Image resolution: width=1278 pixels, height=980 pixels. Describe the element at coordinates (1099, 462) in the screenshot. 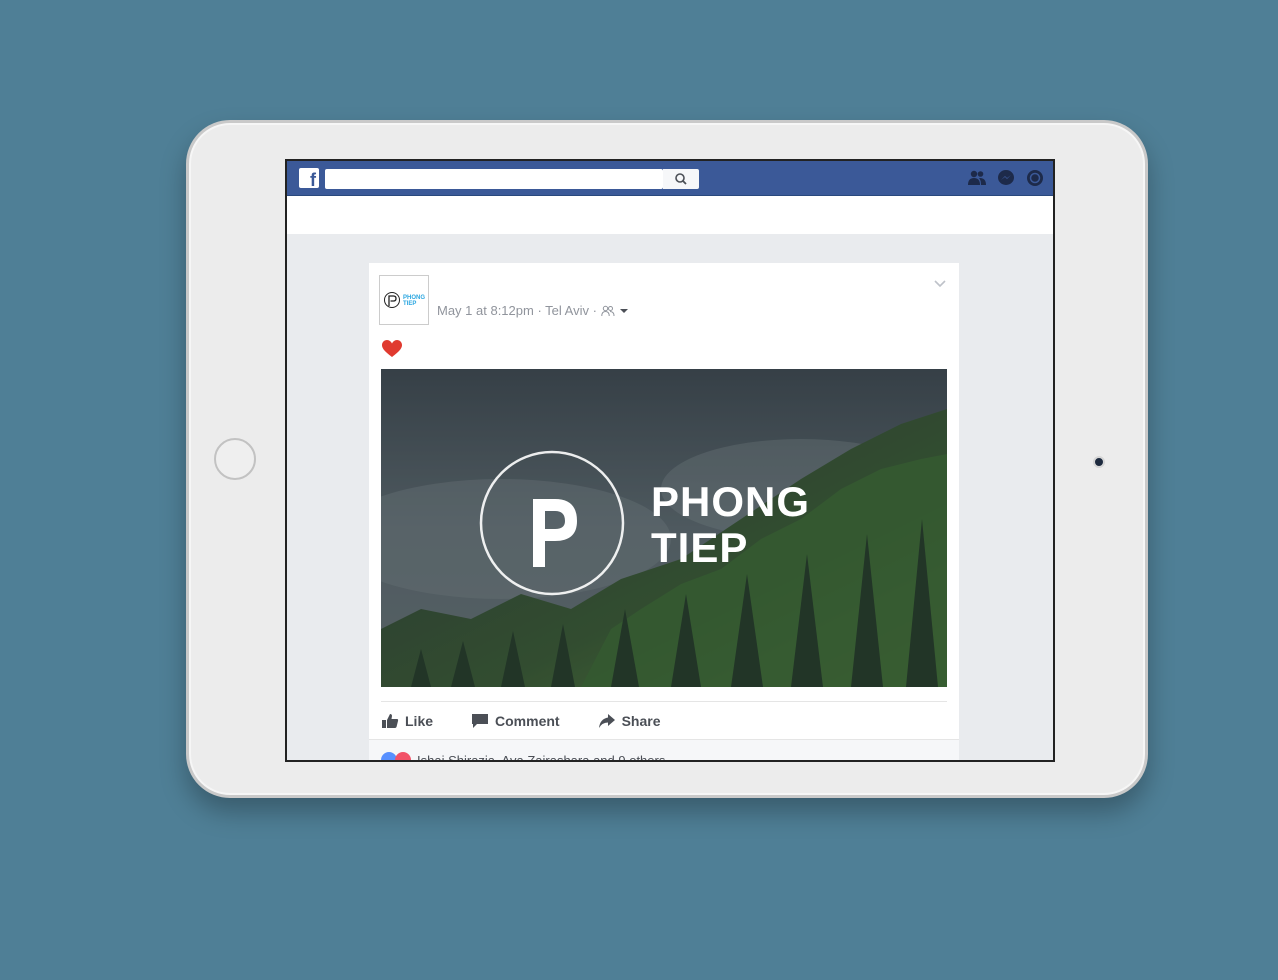

I see `camera-lens` at that location.